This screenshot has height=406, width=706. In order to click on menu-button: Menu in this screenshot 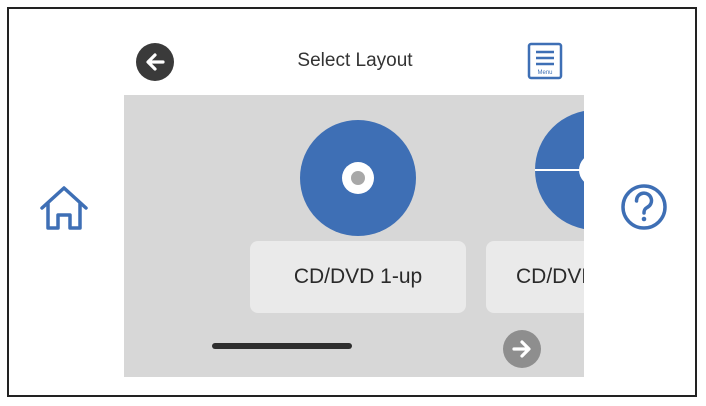, I will do `click(545, 61)`.